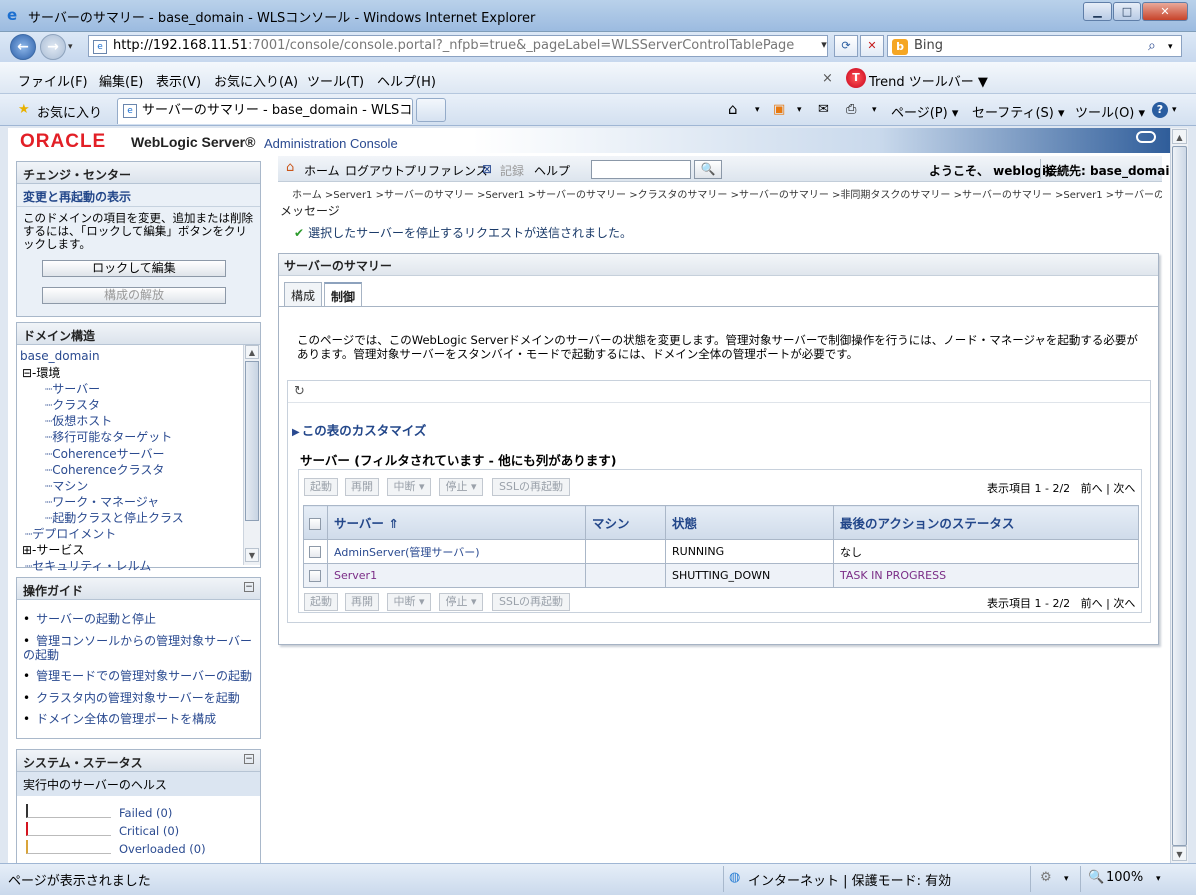 The image size is (1196, 895). Describe the element at coordinates (1097, 11) in the screenshot. I see `minimize-button: ▁` at that location.